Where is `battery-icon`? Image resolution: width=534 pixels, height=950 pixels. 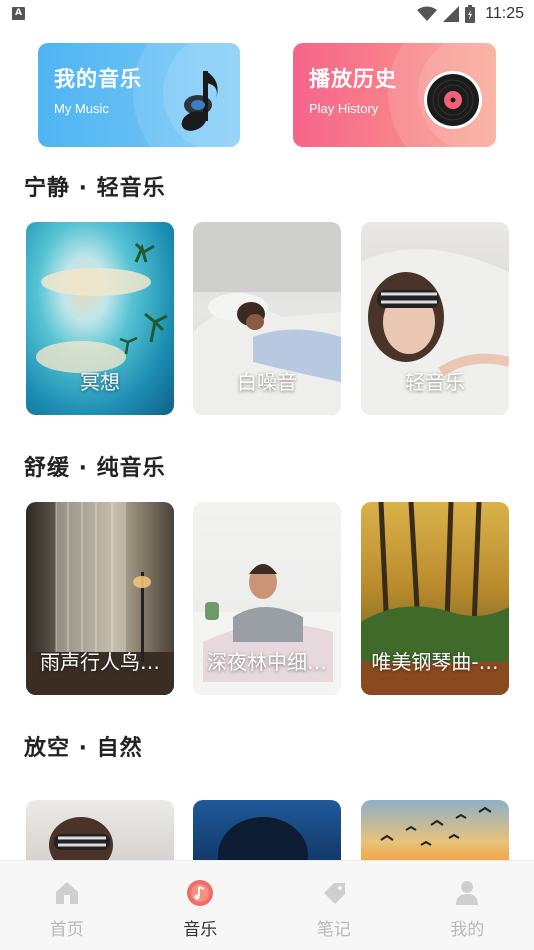
battery-icon is located at coordinates (470, 14).